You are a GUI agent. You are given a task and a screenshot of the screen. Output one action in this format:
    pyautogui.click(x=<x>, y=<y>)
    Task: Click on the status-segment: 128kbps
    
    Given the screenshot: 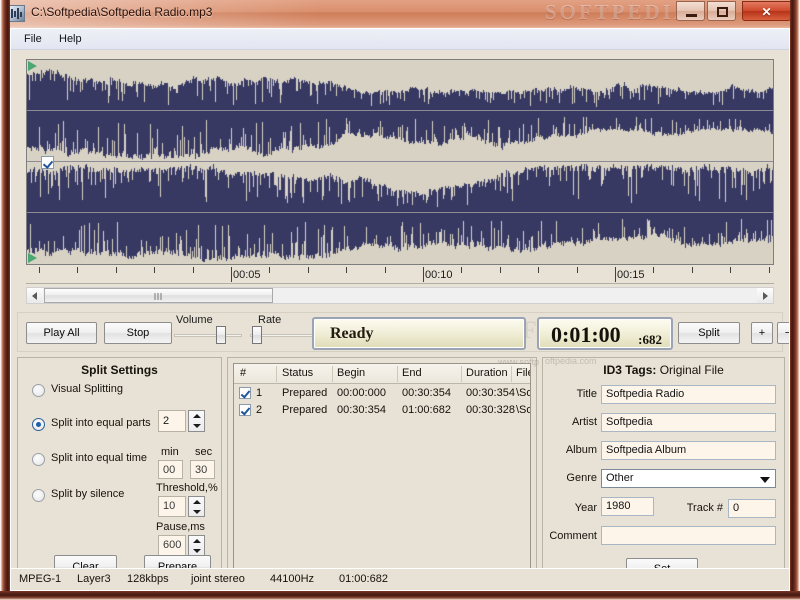 What is the action you would take?
    pyautogui.click(x=148, y=579)
    